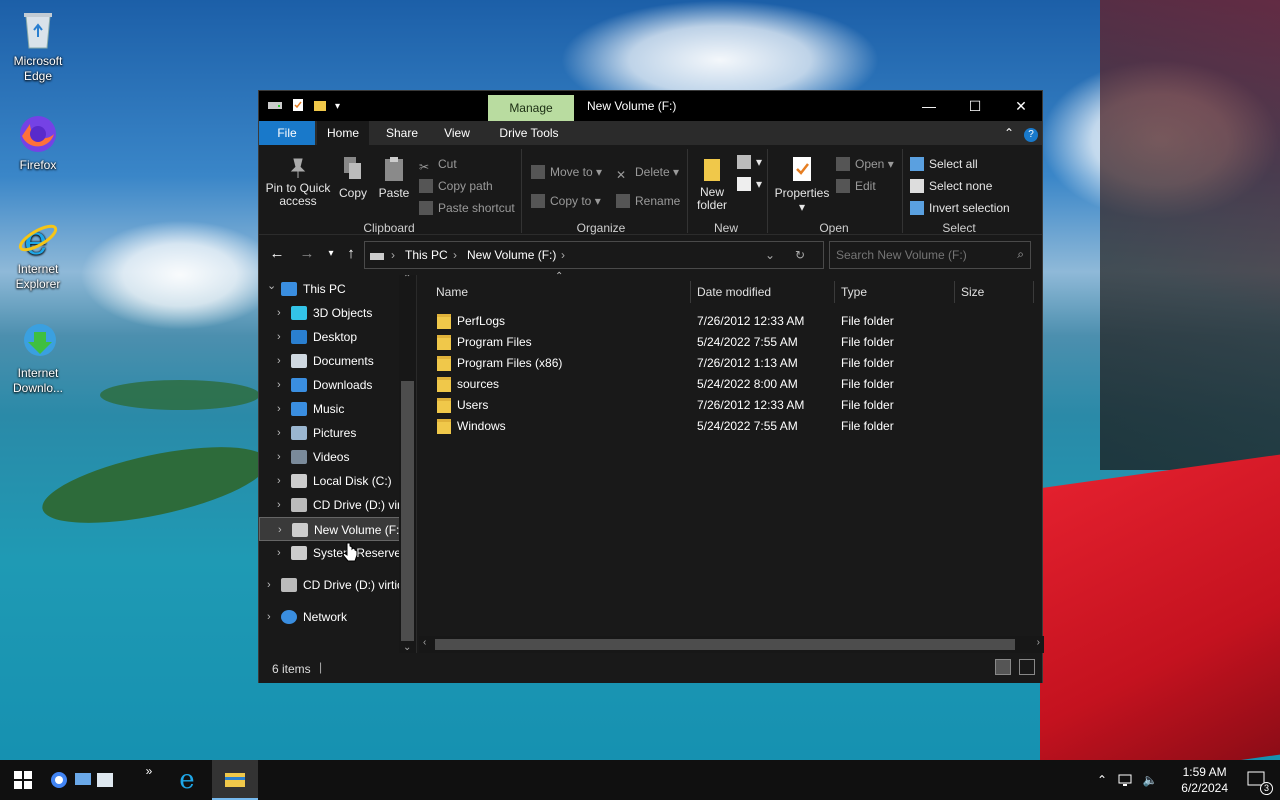 This screenshot has width=1280, height=800. What do you see at coordinates (452, 292) in the screenshot?
I see `column-header-name: Name` at bounding box center [452, 292].